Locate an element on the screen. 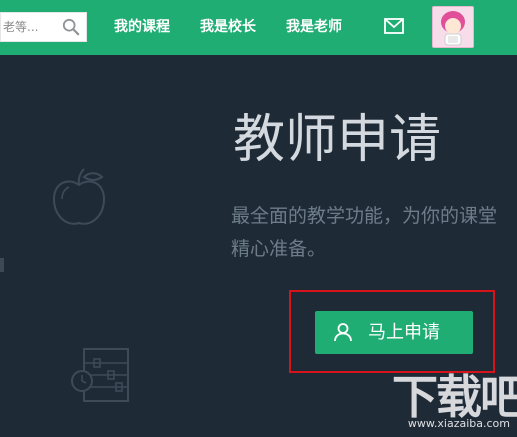 The image size is (517, 437). avatar-image is located at coordinates (453, 27).